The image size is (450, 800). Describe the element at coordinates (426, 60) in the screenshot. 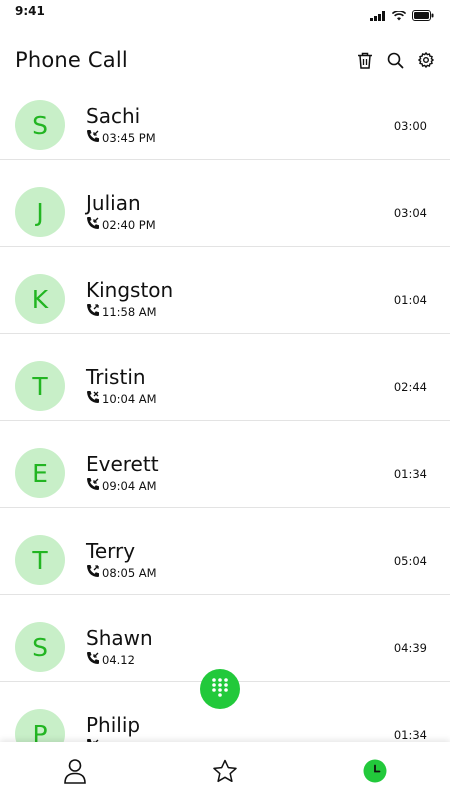

I see `gear-icon` at that location.